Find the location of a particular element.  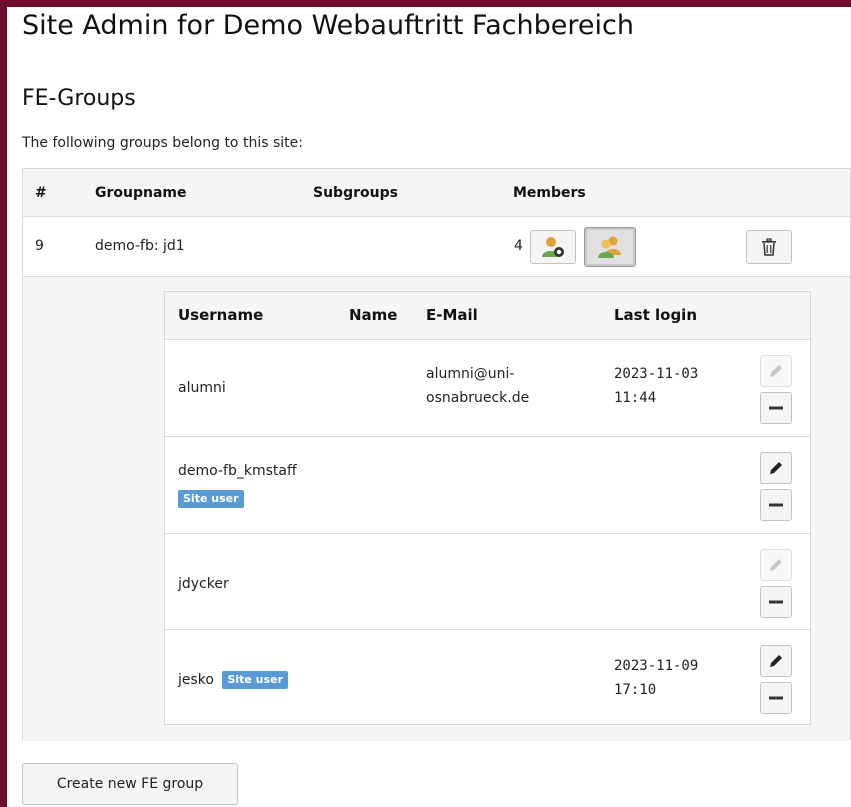

login-date: 2023-11-09 is located at coordinates (656, 666).